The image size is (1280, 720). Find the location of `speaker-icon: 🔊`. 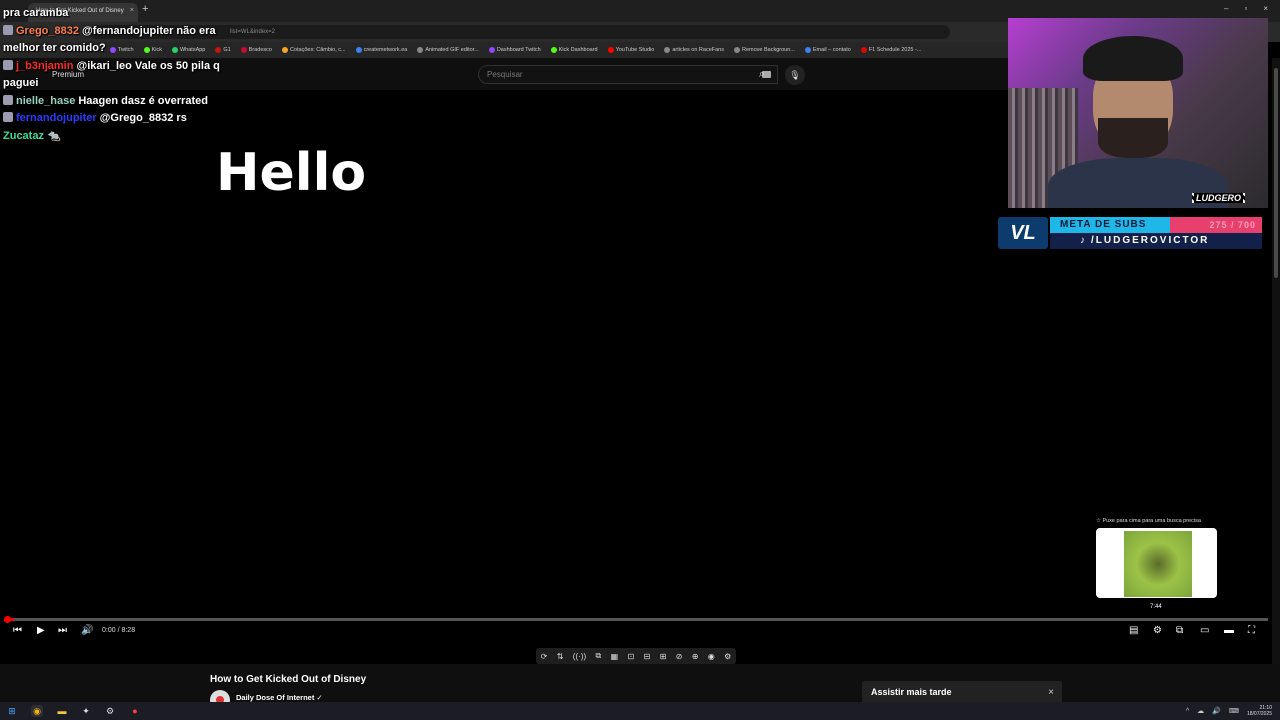

speaker-icon: 🔊 is located at coordinates (1216, 711).